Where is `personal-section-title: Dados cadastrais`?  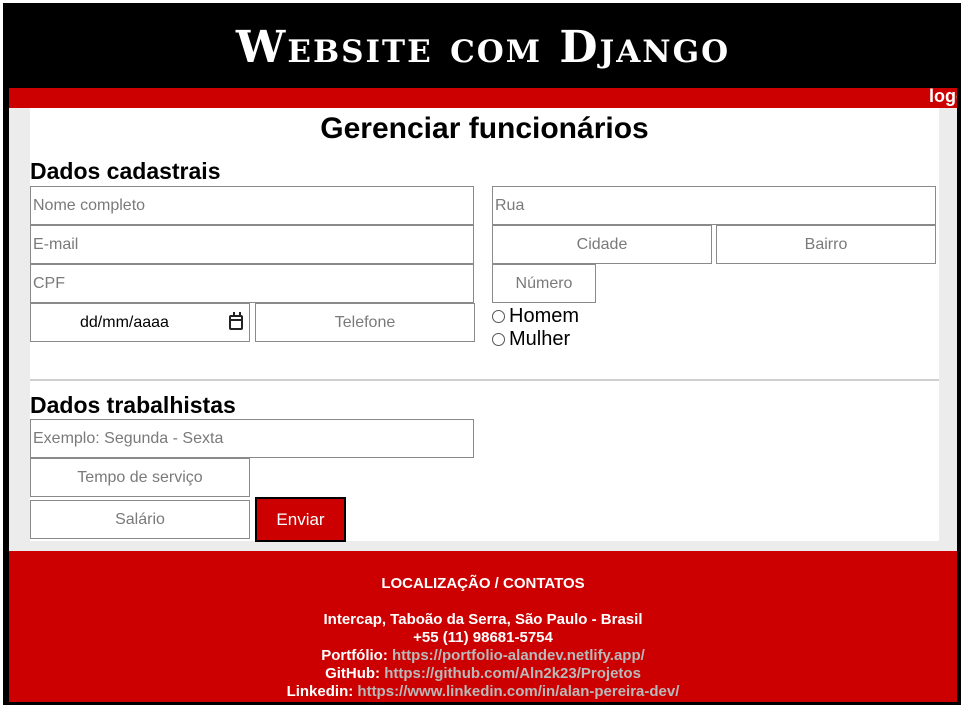 personal-section-title: Dados cadastrais is located at coordinates (125, 171).